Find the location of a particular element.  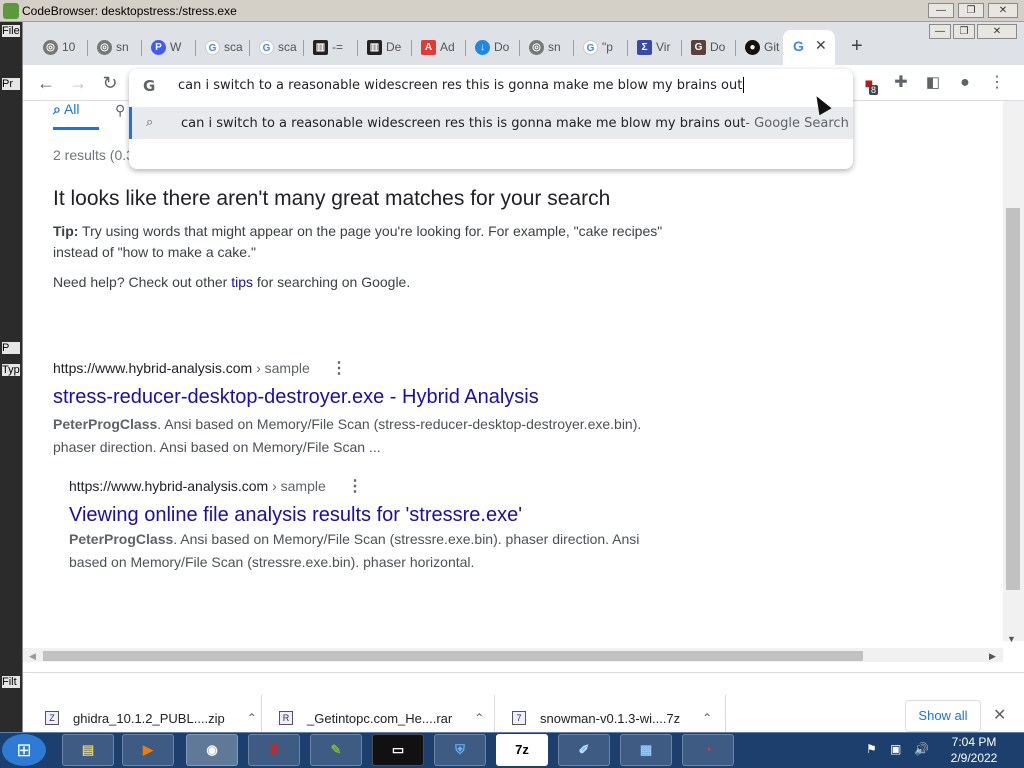

chrome-close-button: ✕ is located at coordinates (997, 31).